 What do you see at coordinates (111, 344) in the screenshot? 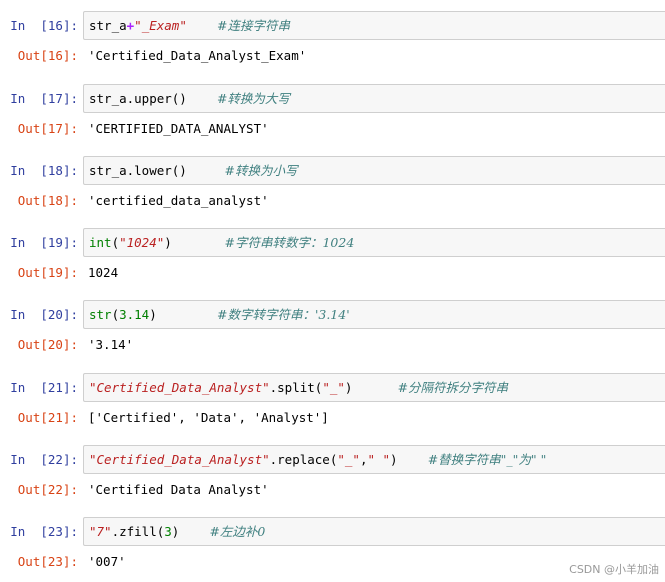
I see `cell-output: '3.14'` at bounding box center [111, 344].